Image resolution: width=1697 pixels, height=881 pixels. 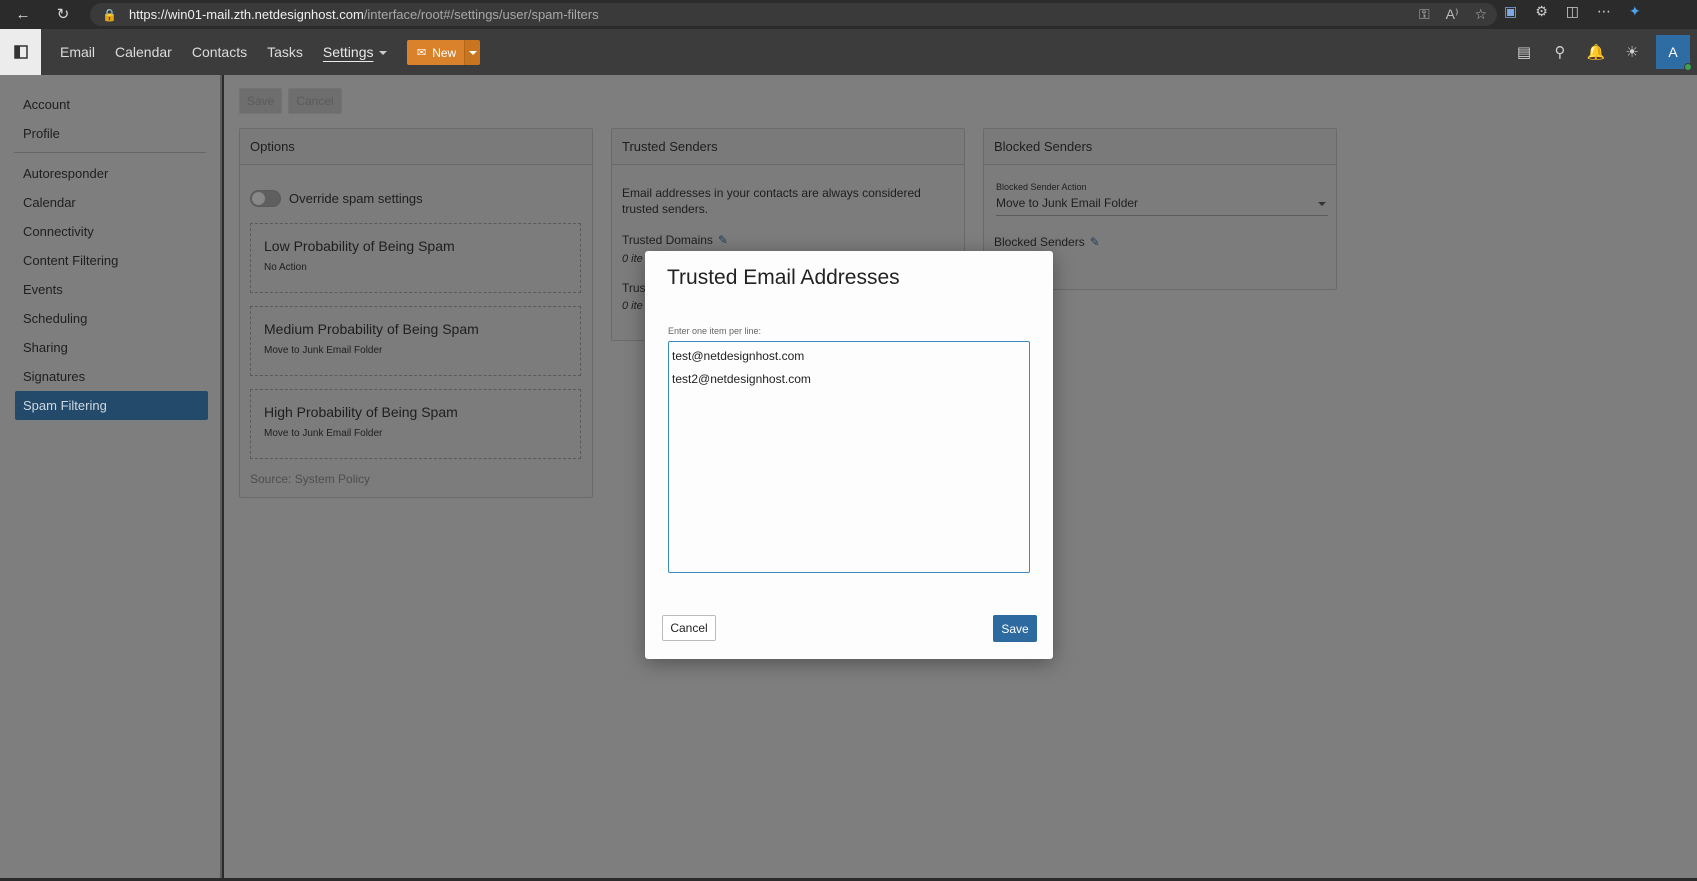 What do you see at coordinates (783, 277) in the screenshot?
I see `modal-title: Trusted Email Addresses` at bounding box center [783, 277].